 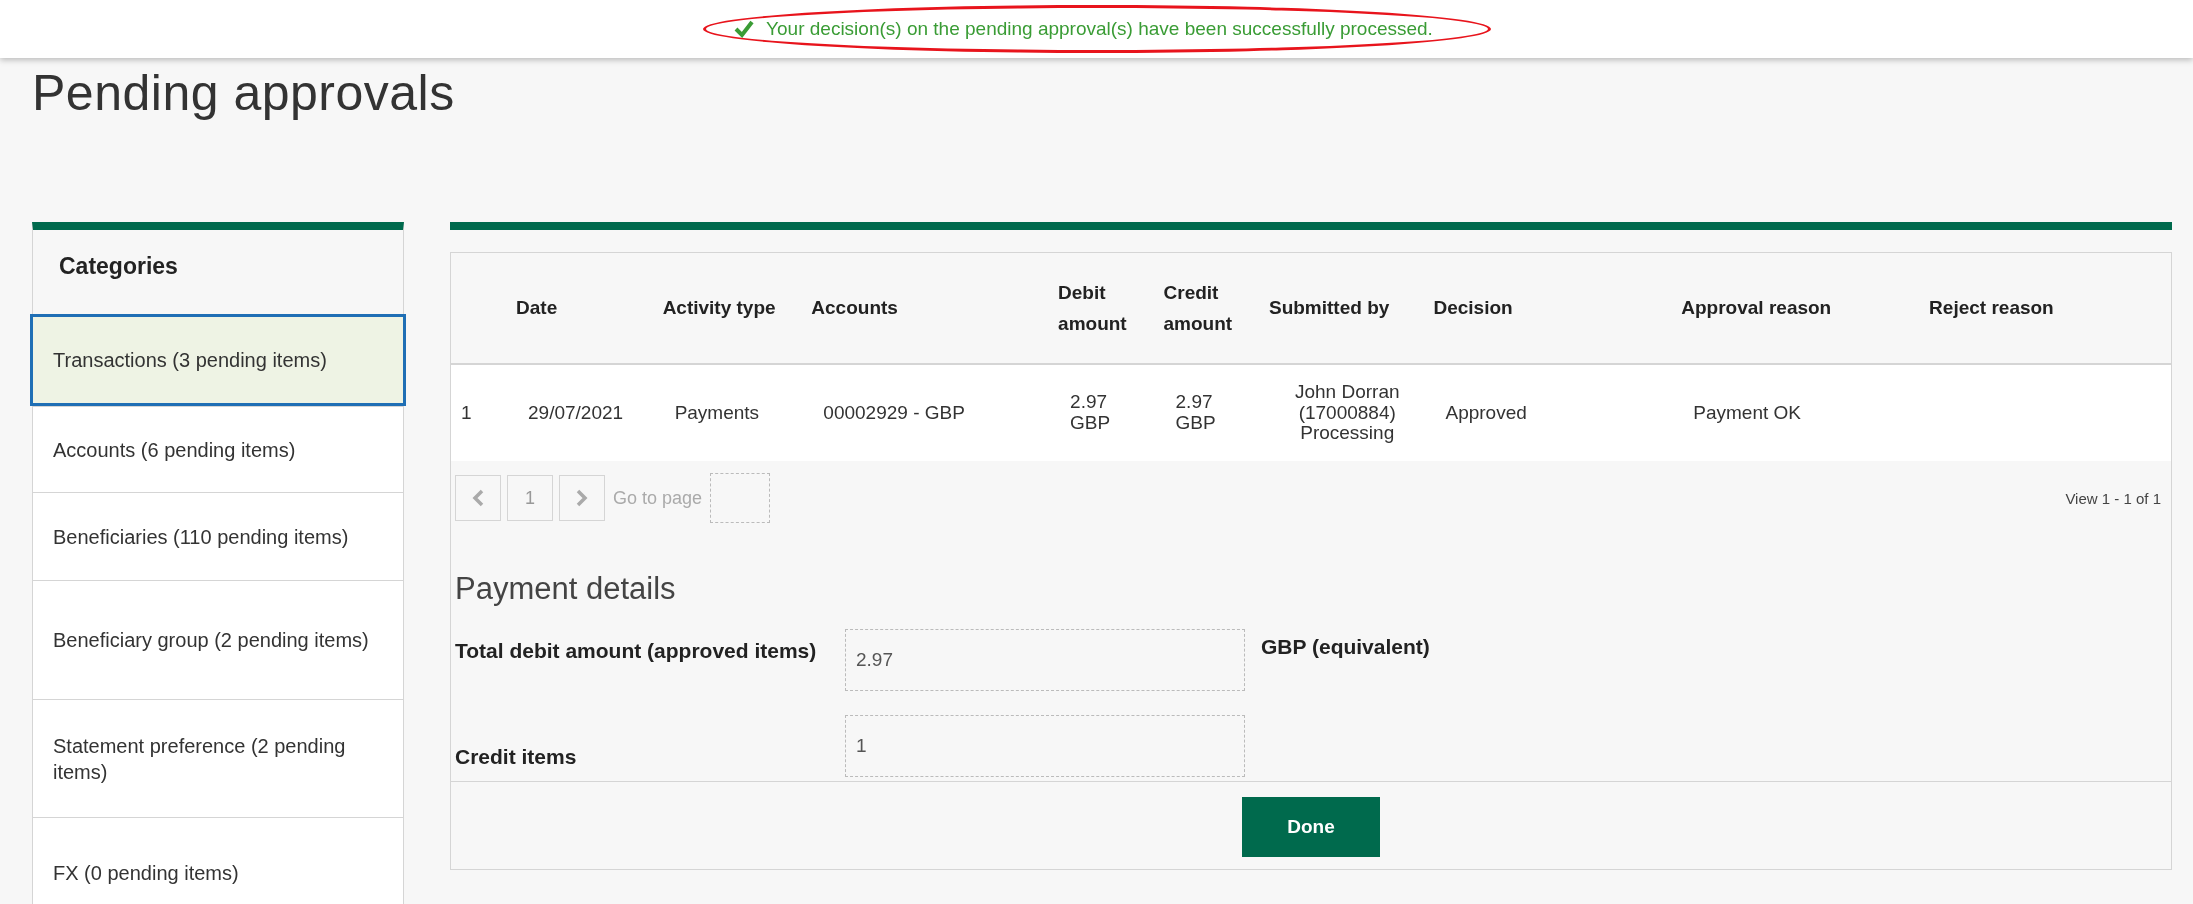 I want to click on column-header: Accounts, so click(x=929, y=308).